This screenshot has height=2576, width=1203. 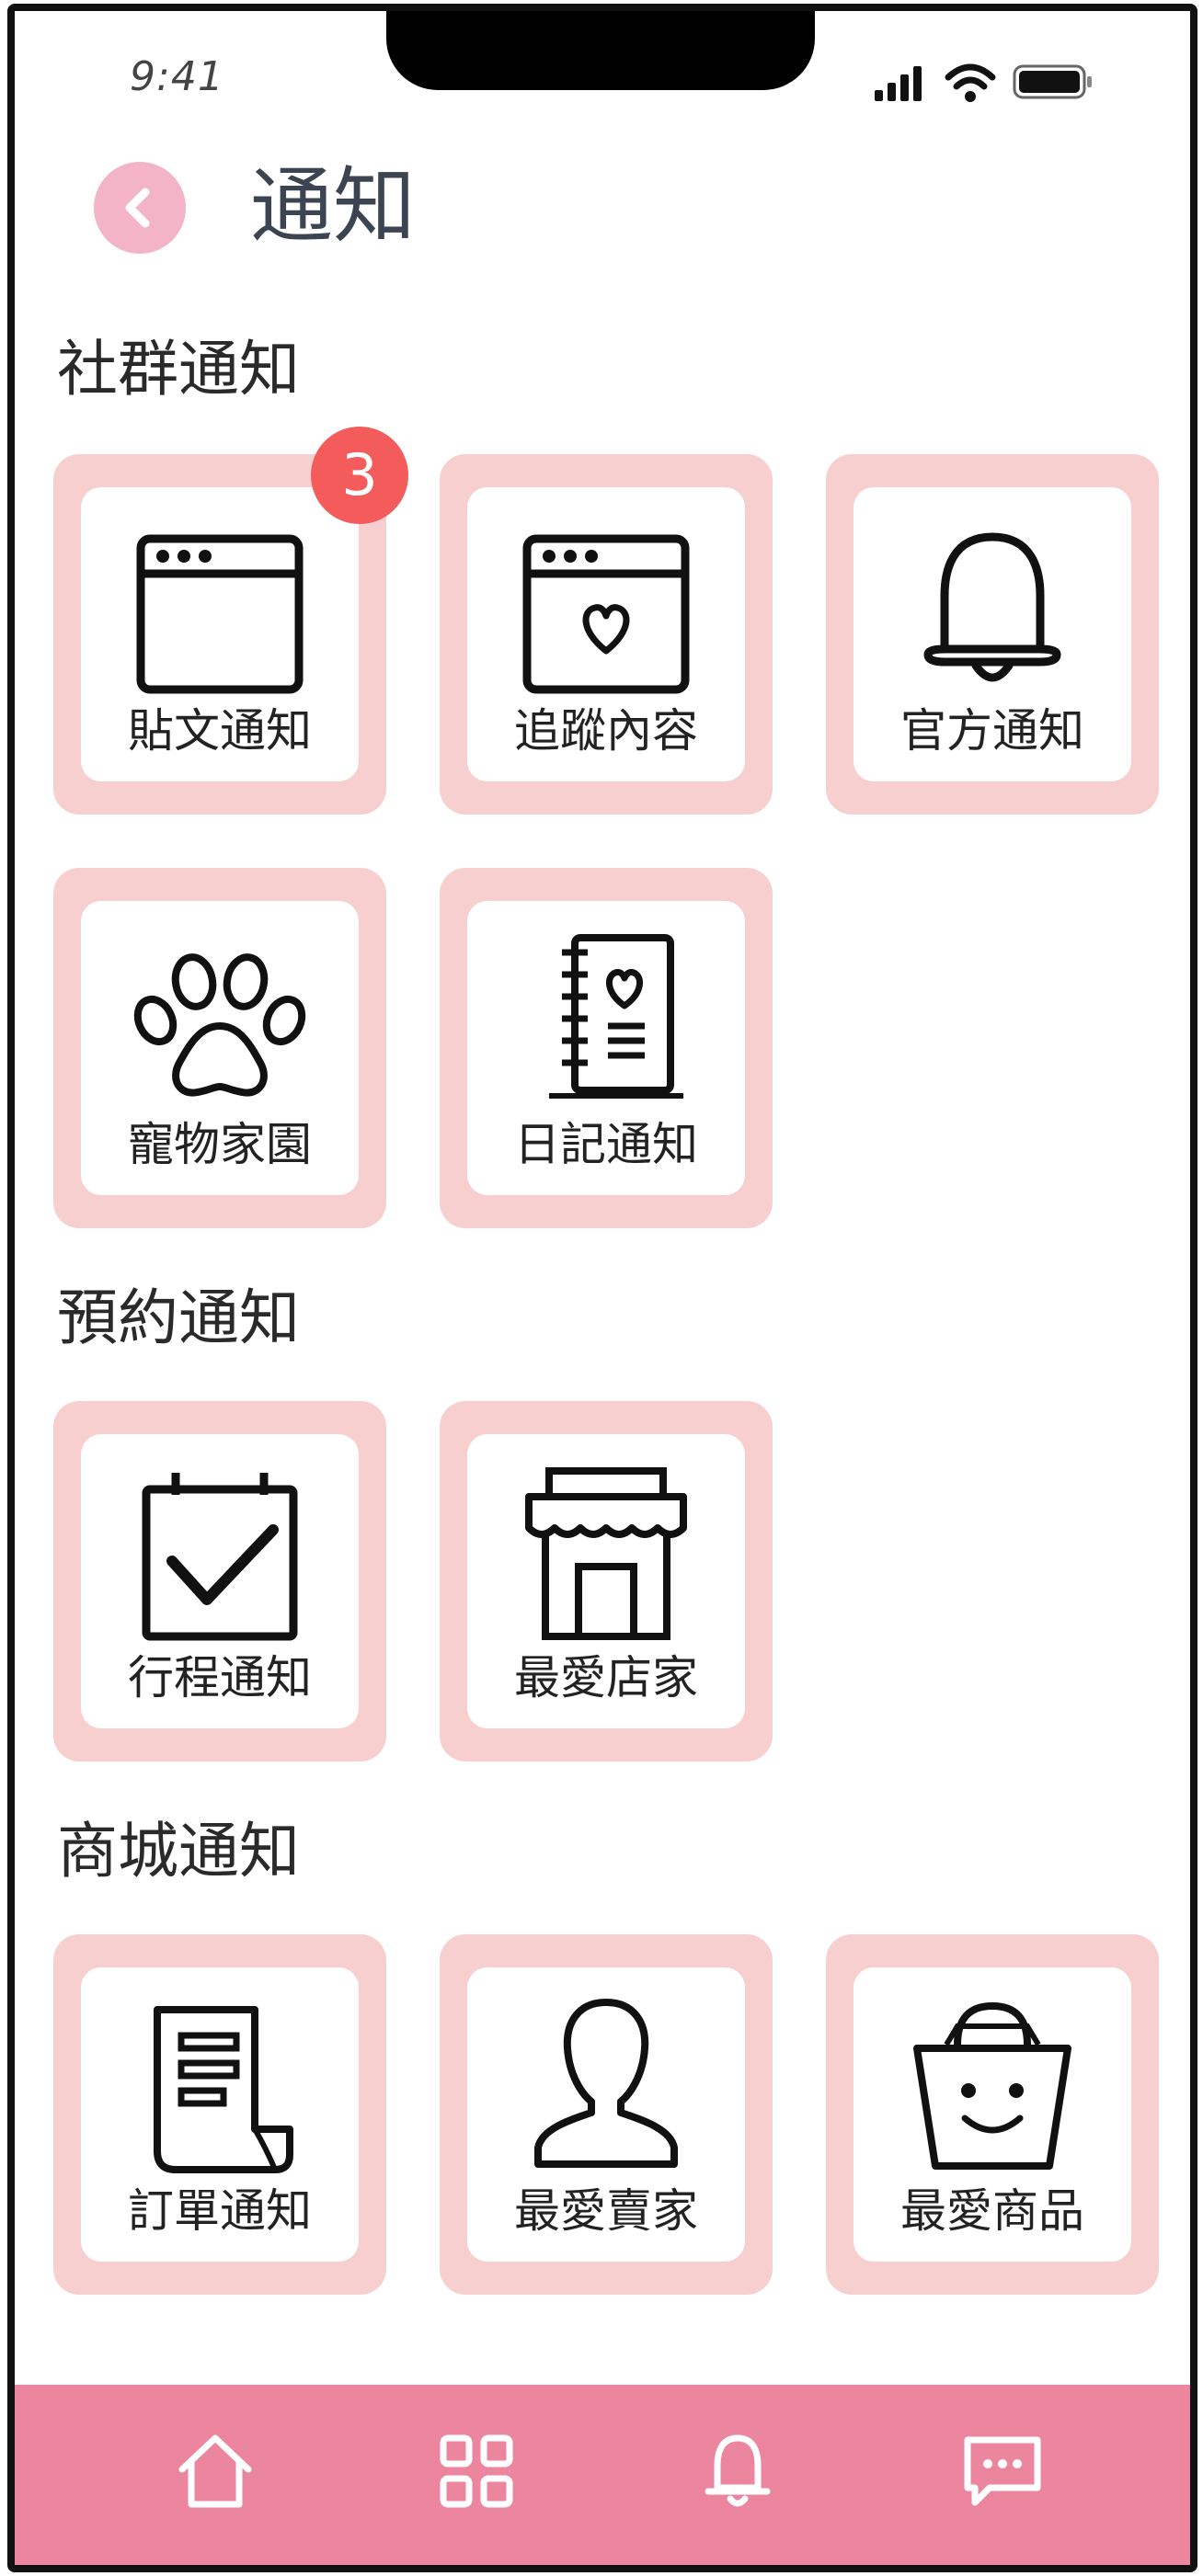 I want to click on chat-icon, so click(x=1002, y=2471).